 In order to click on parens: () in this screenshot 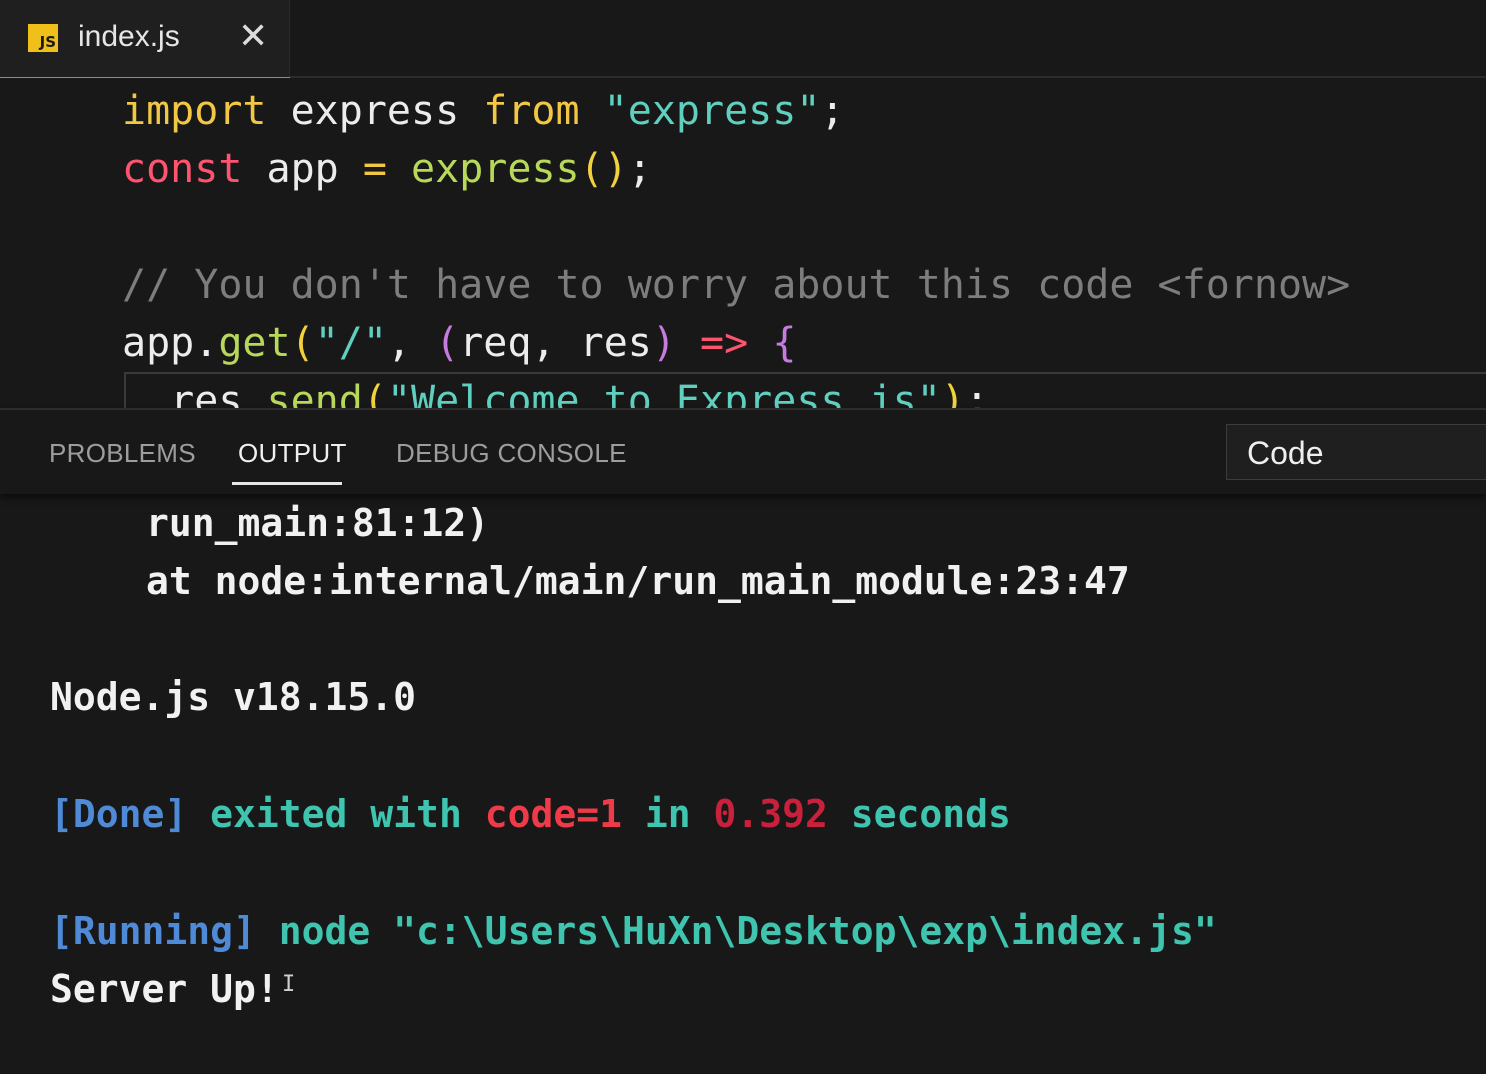, I will do `click(603, 169)`.